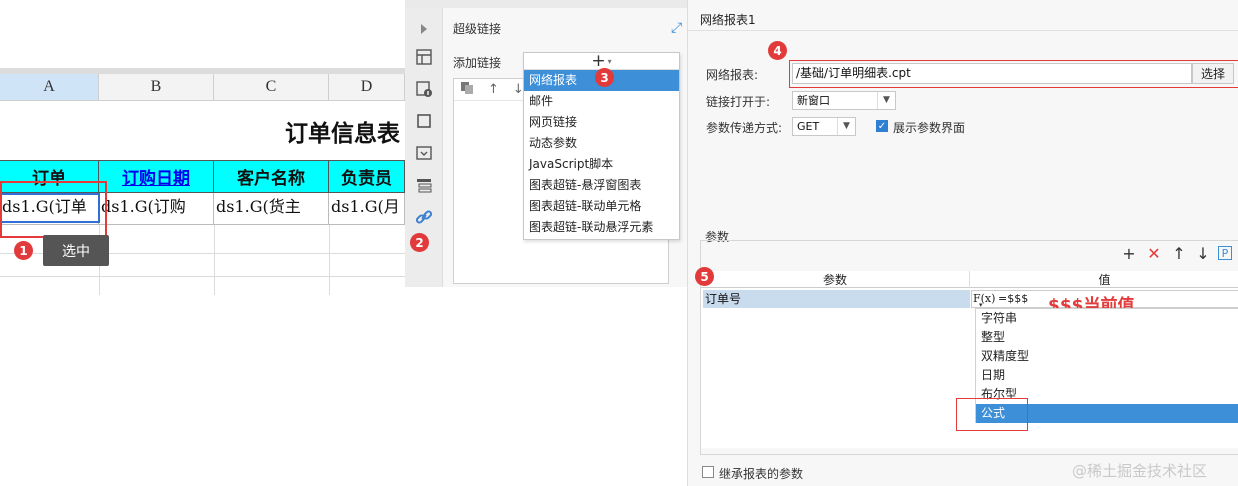 The image size is (1238, 486). What do you see at coordinates (601, 185) in the screenshot?
I see `menu-item-chart-float: 图表超链-悬浮窗图表` at bounding box center [601, 185].